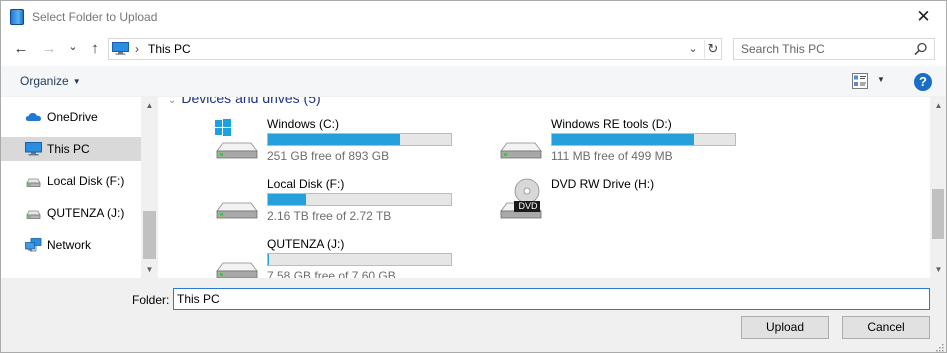  Describe the element at coordinates (306, 244) in the screenshot. I see `drive-name: QUTENZA (J:)` at that location.